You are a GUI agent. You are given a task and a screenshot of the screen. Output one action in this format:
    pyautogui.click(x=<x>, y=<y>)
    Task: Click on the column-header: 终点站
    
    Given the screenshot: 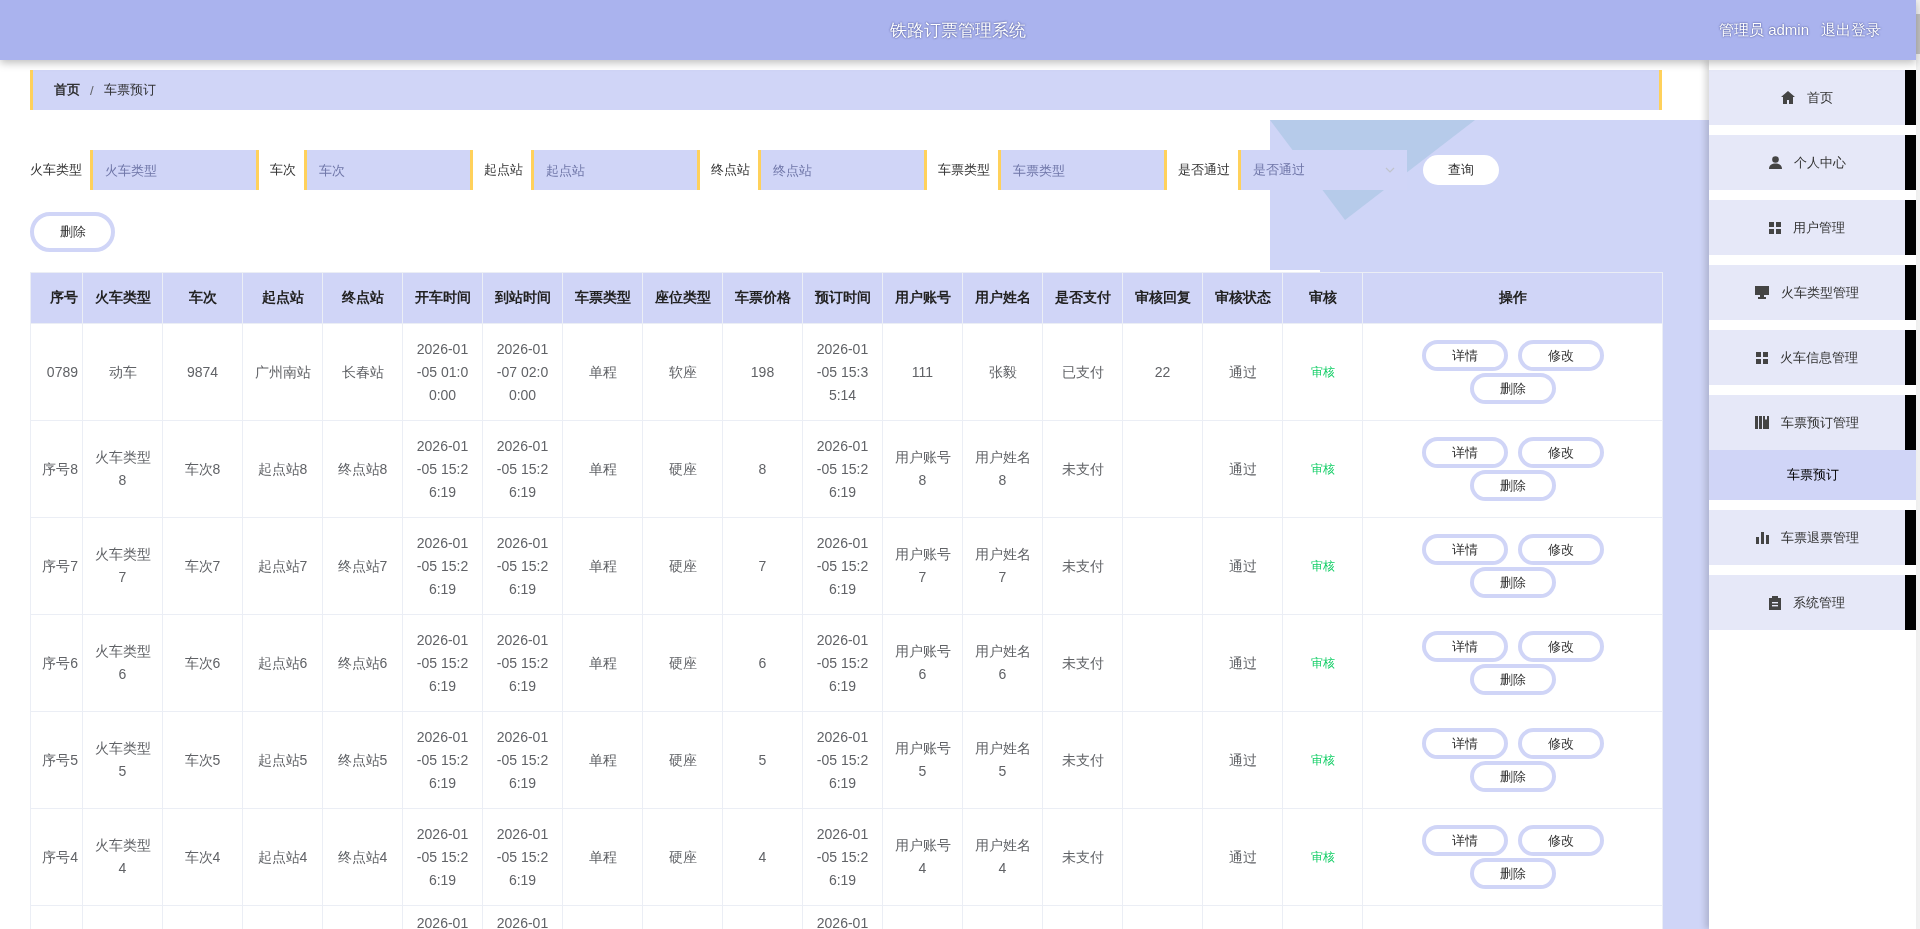 What is the action you would take?
    pyautogui.click(x=362, y=298)
    